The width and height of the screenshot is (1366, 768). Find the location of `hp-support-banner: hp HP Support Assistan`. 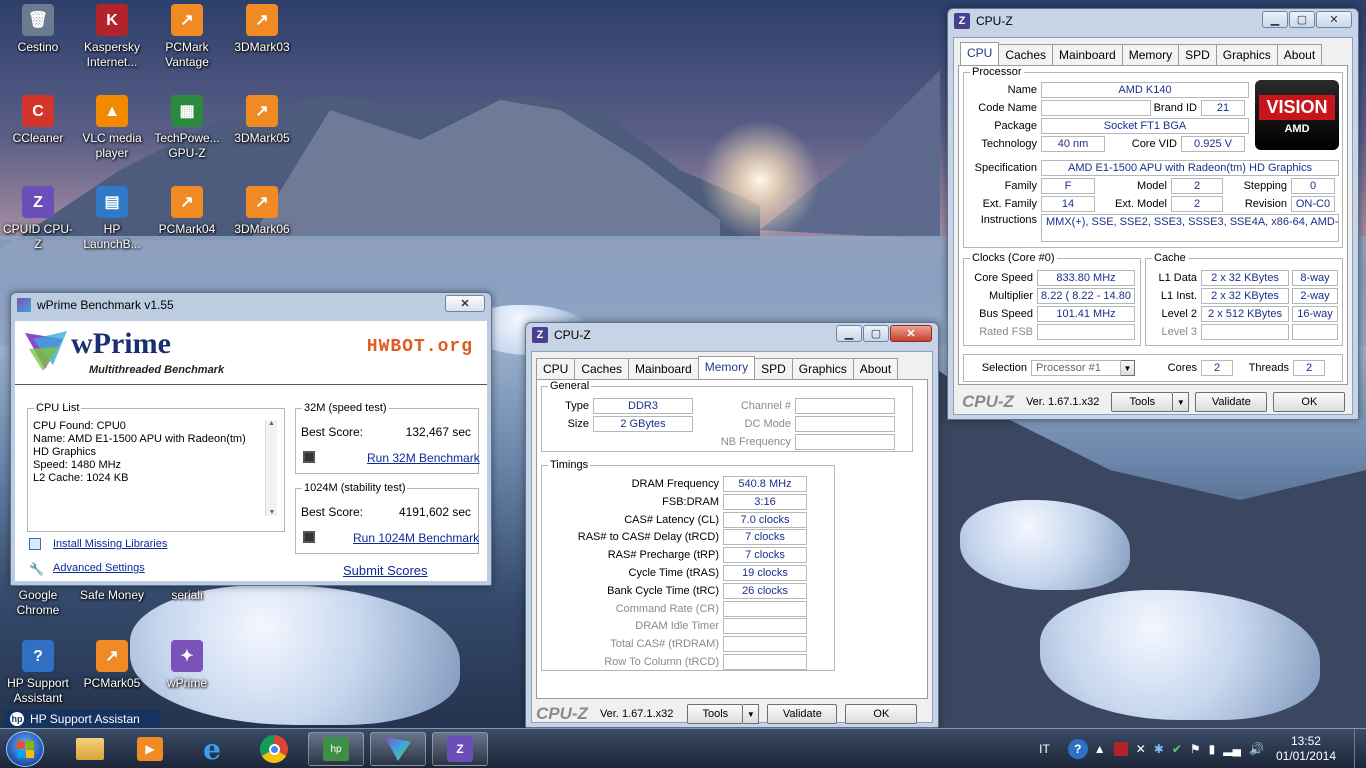

hp-support-banner: hp HP Support Assistan is located at coordinates (82, 719).